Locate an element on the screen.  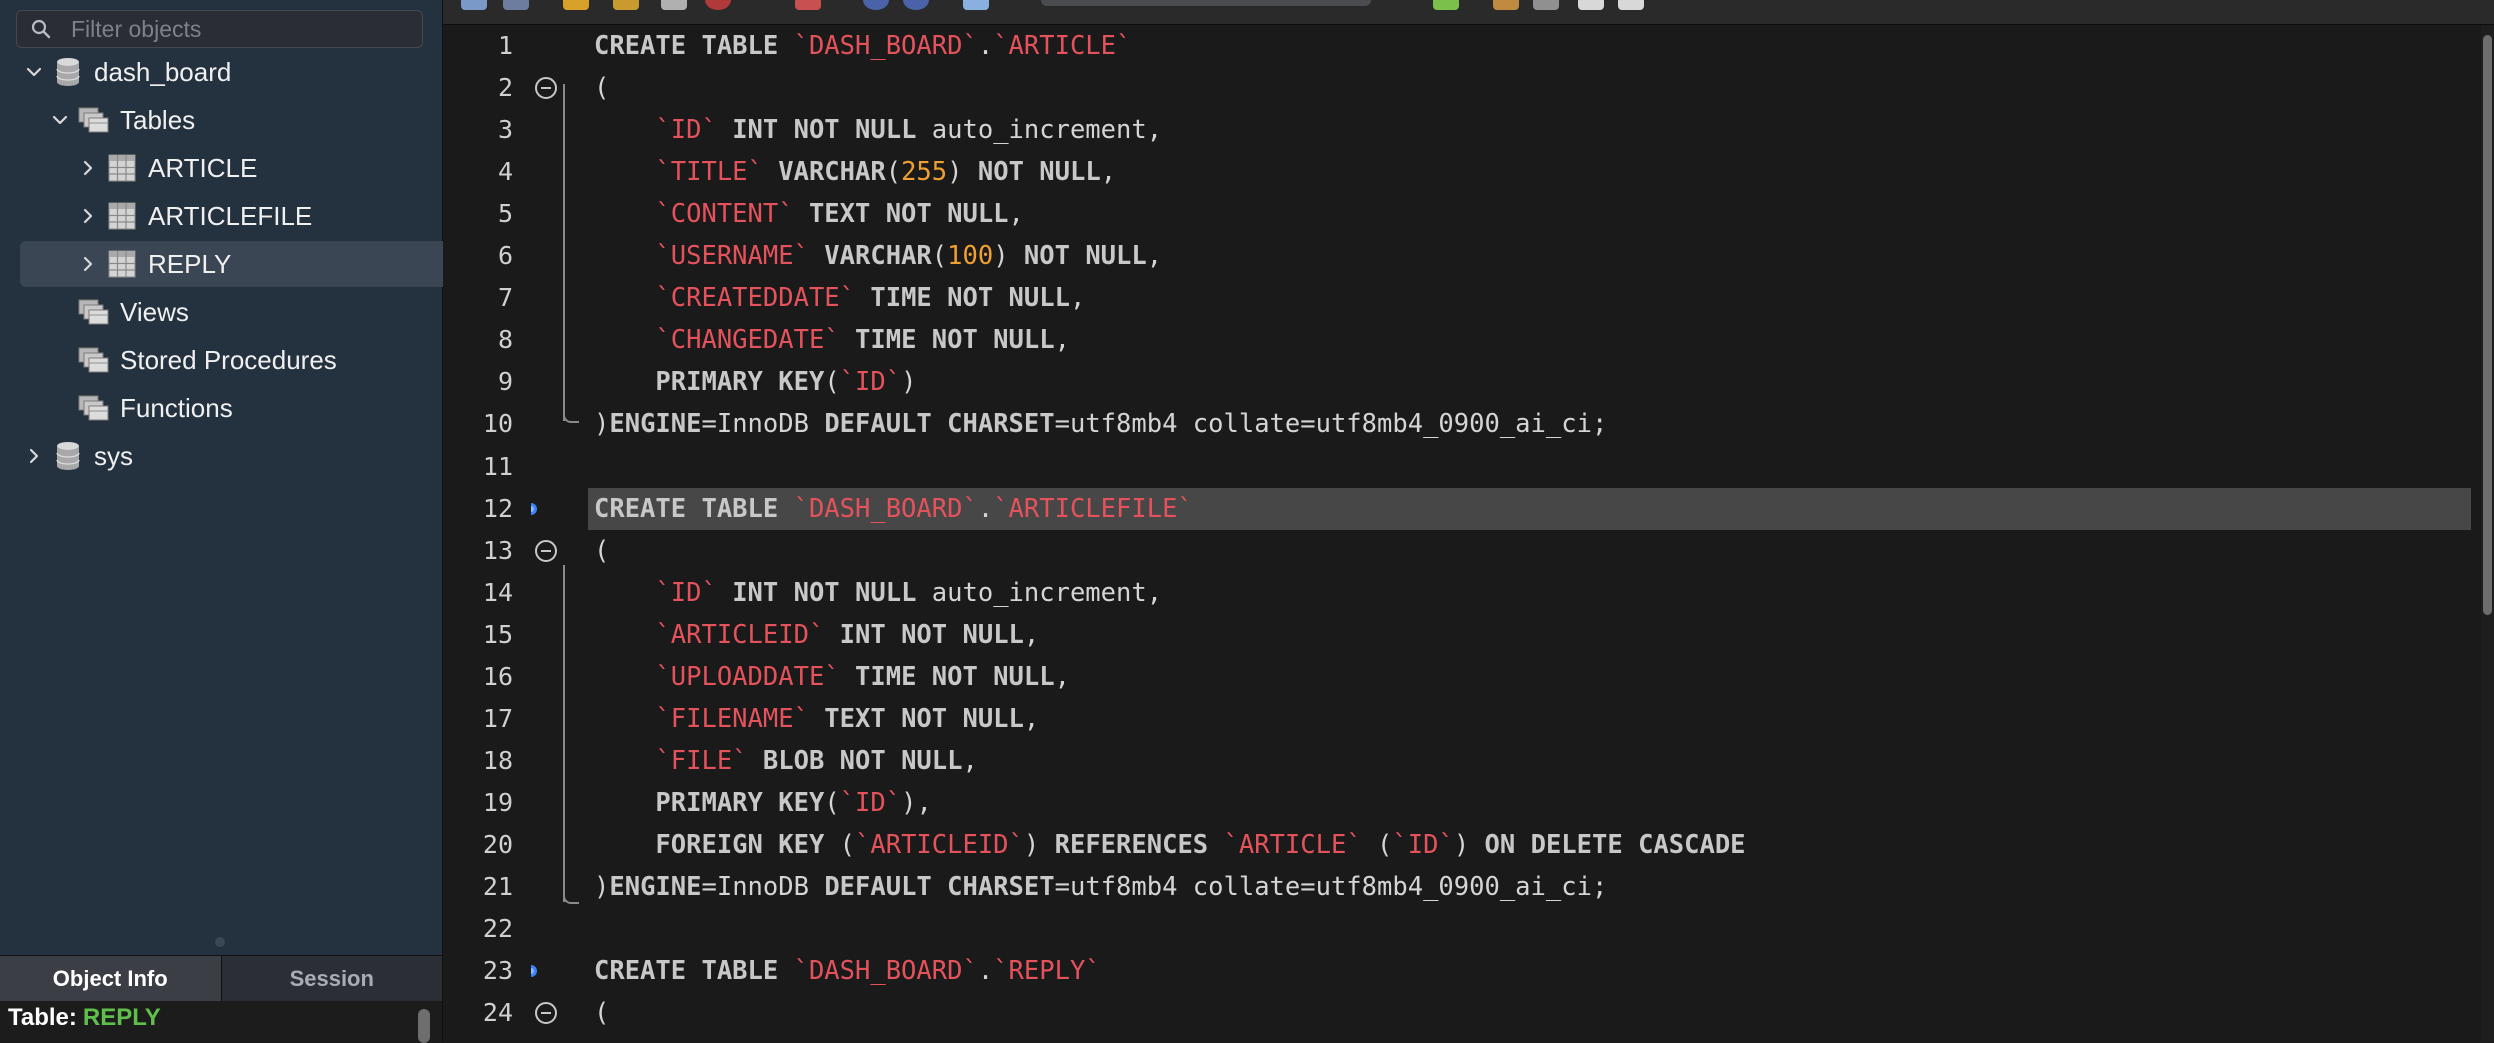
tree-item-dash-board: dash_board is located at coordinates (126, 72).